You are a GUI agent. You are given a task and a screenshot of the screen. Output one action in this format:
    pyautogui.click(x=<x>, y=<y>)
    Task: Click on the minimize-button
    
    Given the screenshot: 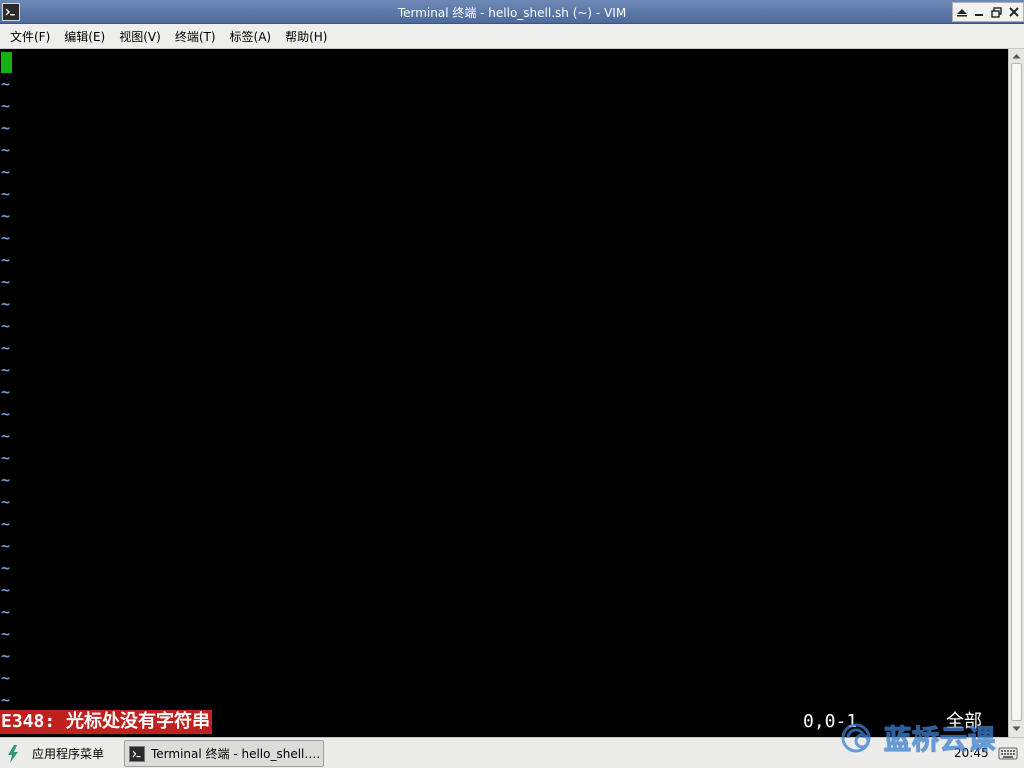 What is the action you would take?
    pyautogui.click(x=979, y=12)
    